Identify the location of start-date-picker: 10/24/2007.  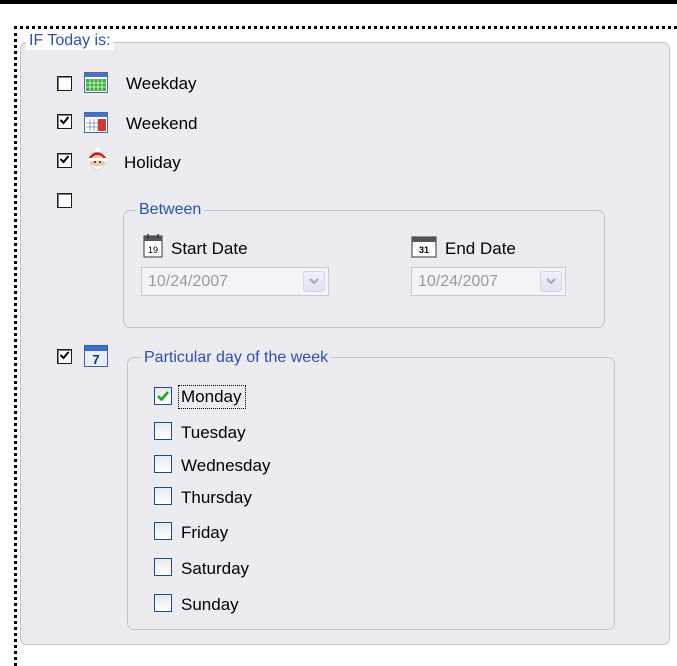
(235, 281).